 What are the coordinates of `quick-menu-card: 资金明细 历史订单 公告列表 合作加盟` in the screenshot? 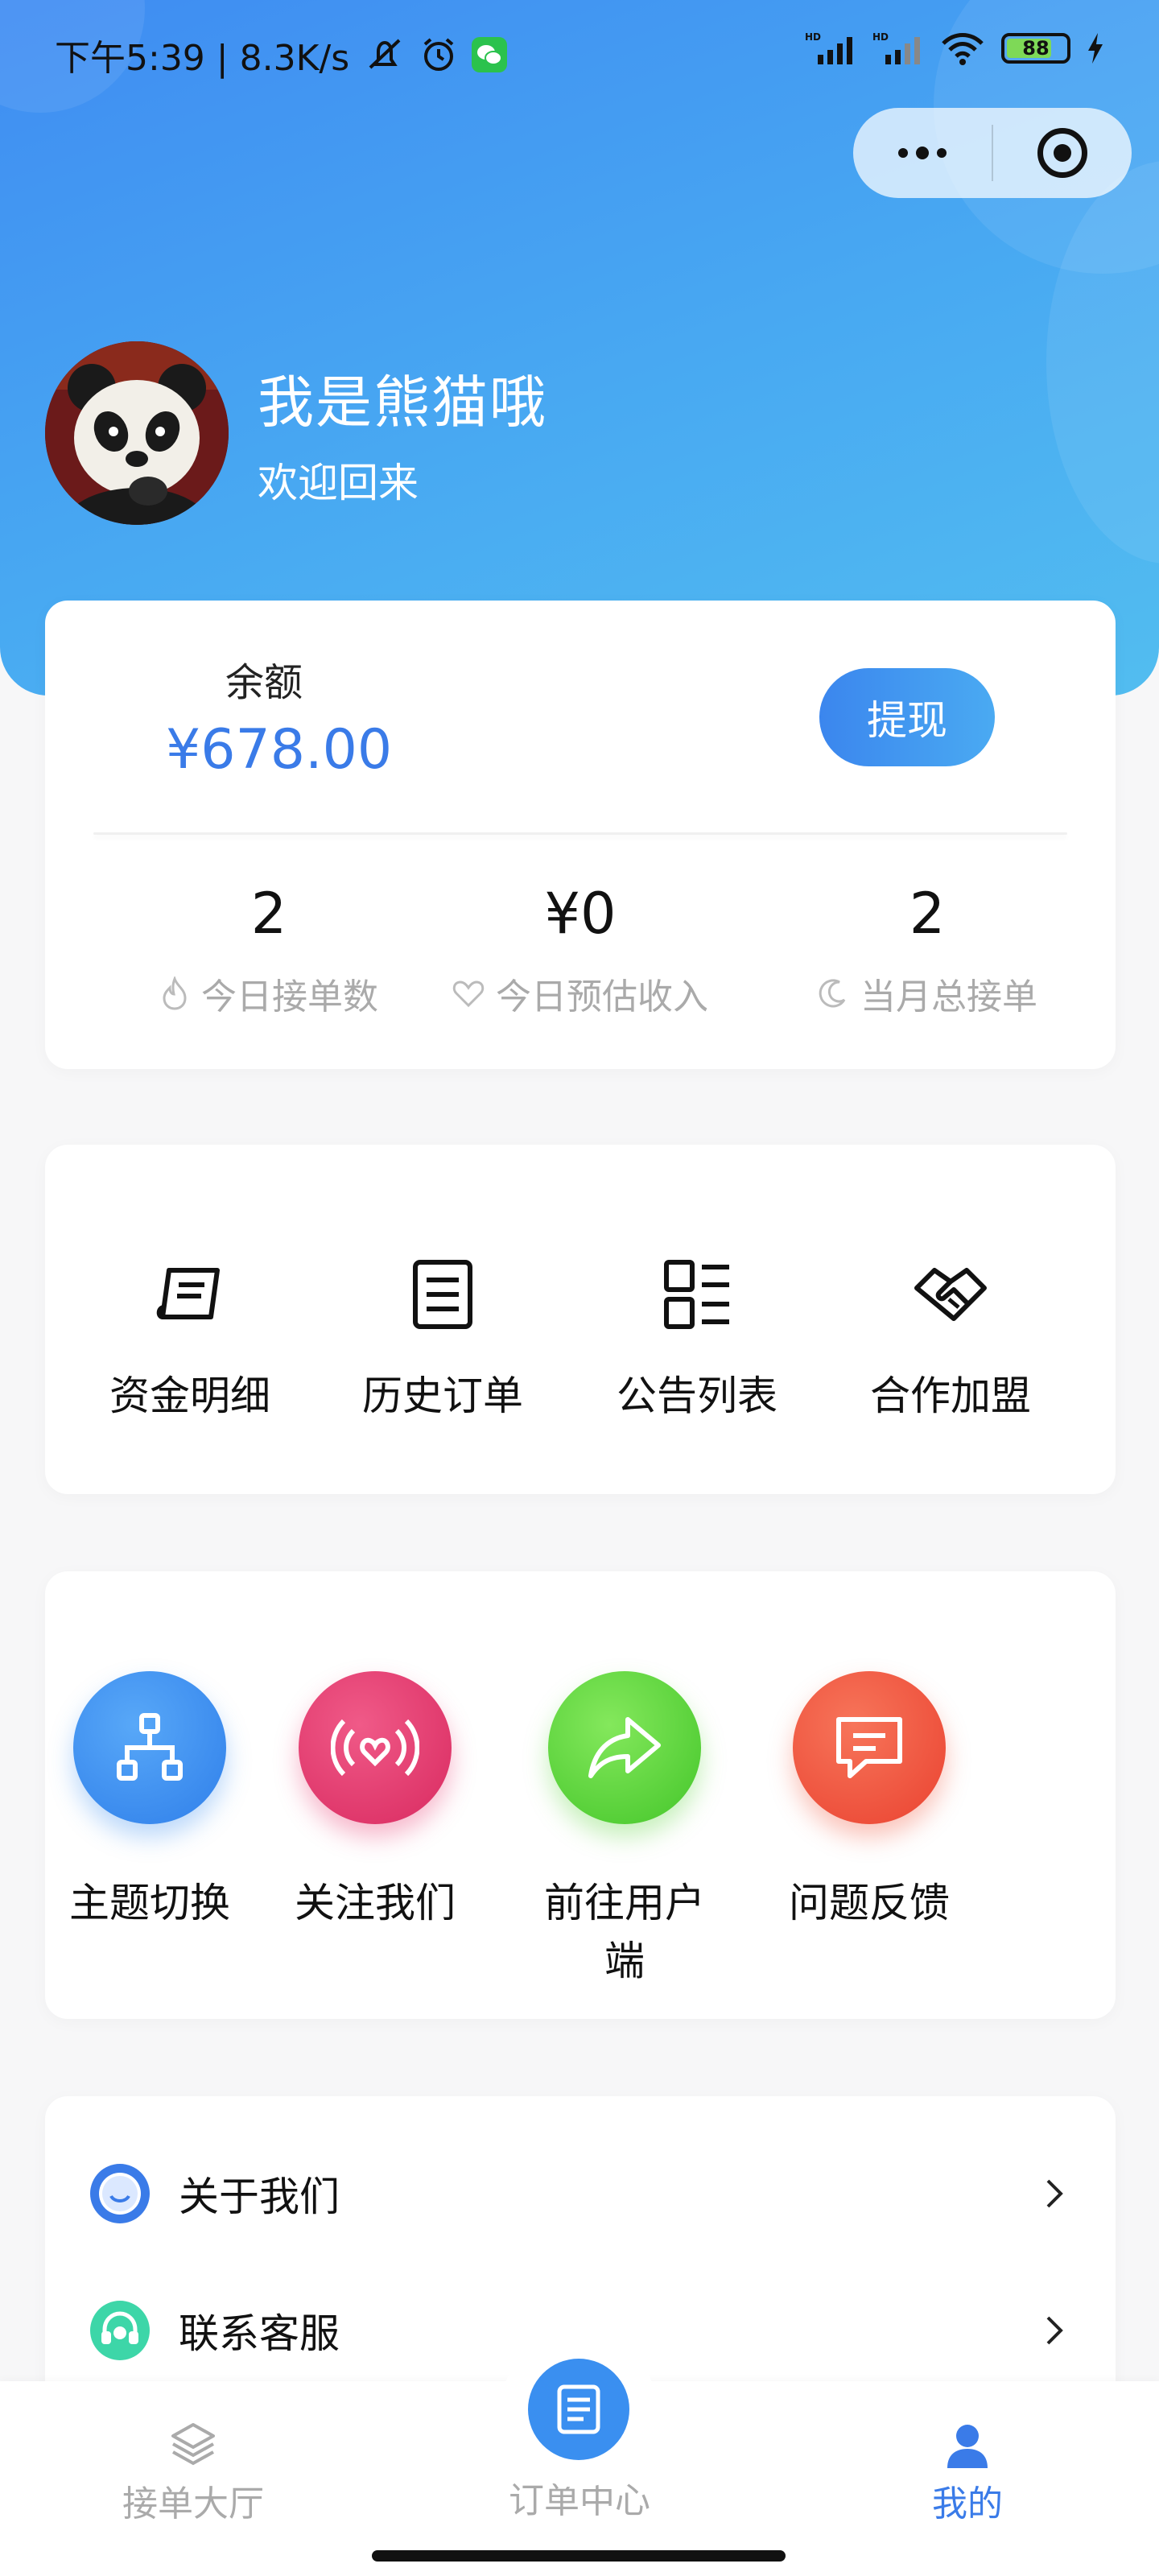 It's located at (580, 1319).